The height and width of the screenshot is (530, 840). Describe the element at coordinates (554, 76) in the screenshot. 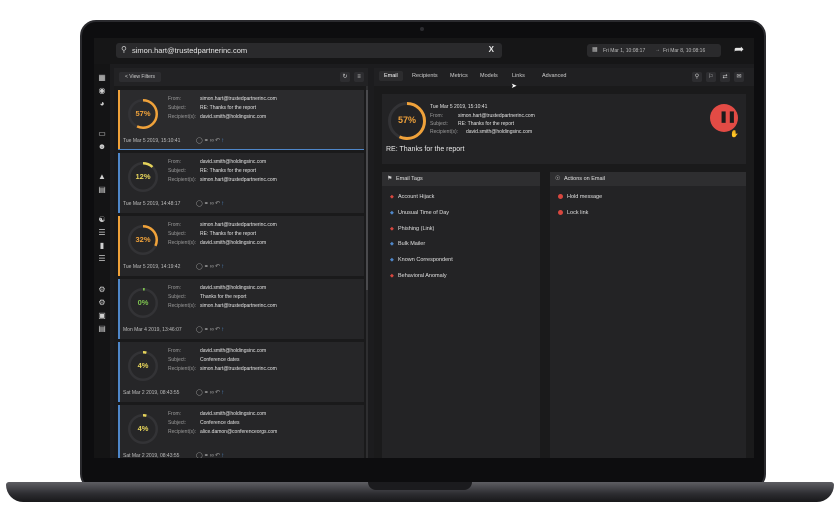

I see `tab-advanced: Advanced` at that location.